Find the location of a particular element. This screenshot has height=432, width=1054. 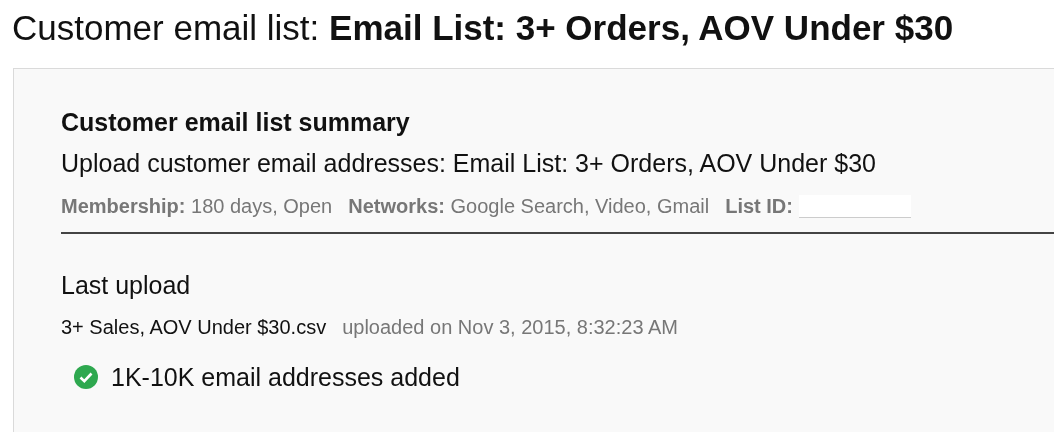

meta-item: Membership: 180 days, Open is located at coordinates (197, 206).